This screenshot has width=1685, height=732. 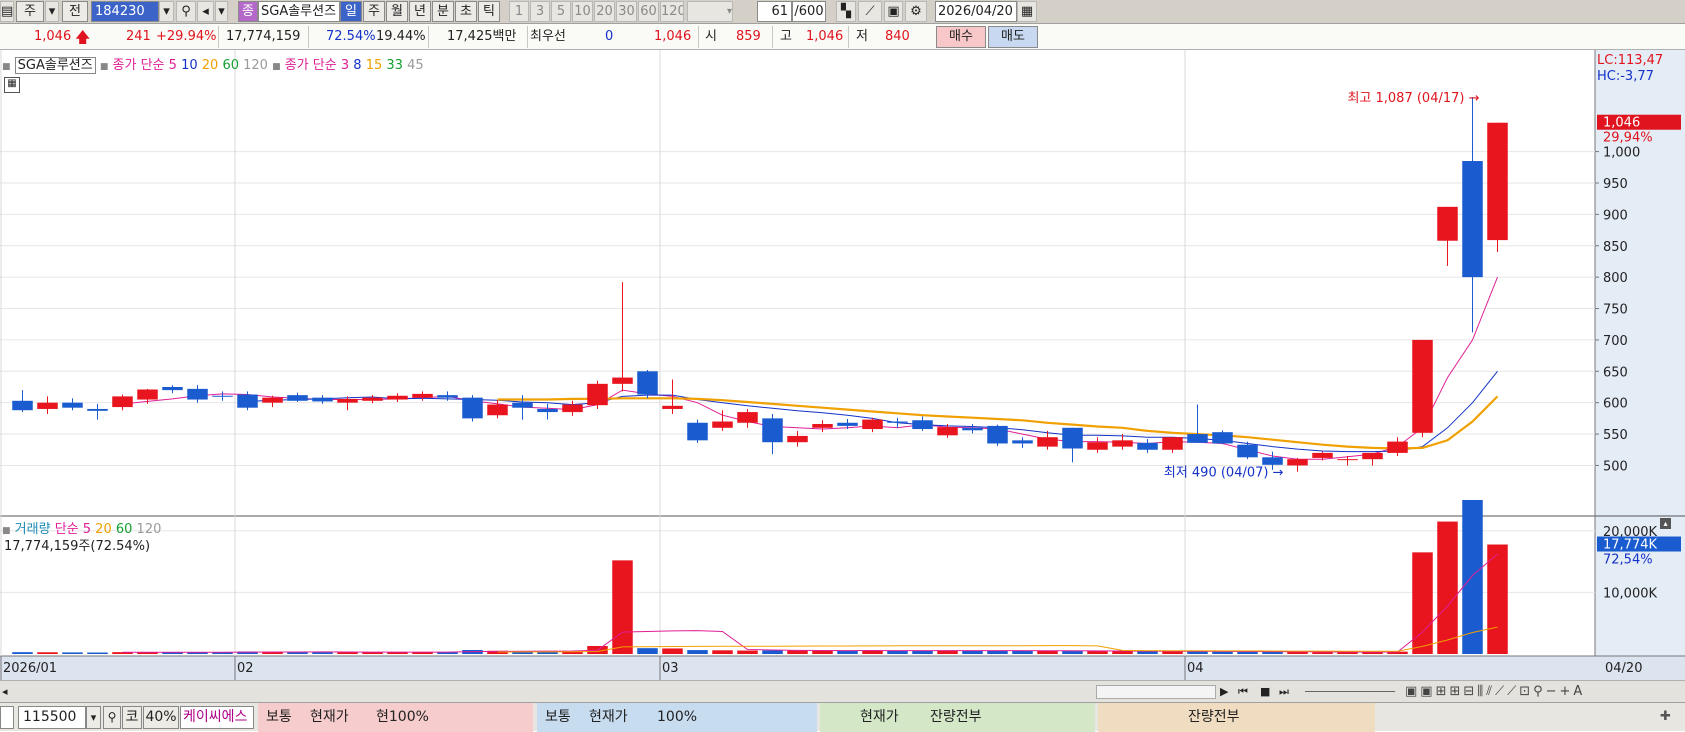 What do you see at coordinates (1156, 692) in the screenshot?
I see `scroll-thumb` at bounding box center [1156, 692].